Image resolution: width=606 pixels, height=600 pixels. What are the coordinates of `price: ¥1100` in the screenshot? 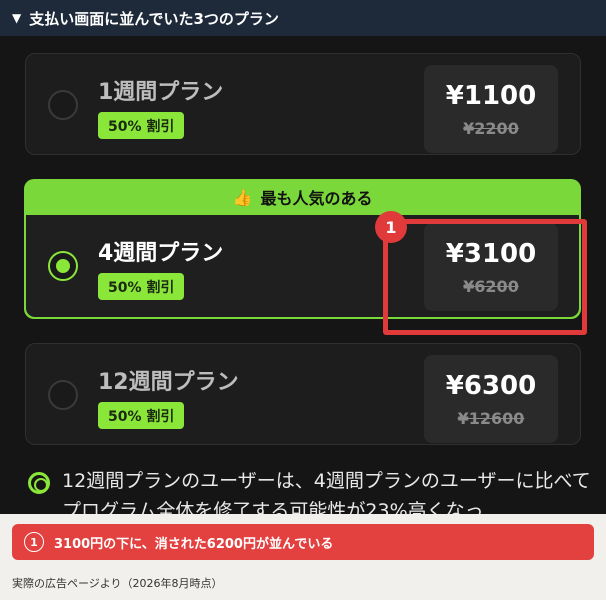 It's located at (491, 95).